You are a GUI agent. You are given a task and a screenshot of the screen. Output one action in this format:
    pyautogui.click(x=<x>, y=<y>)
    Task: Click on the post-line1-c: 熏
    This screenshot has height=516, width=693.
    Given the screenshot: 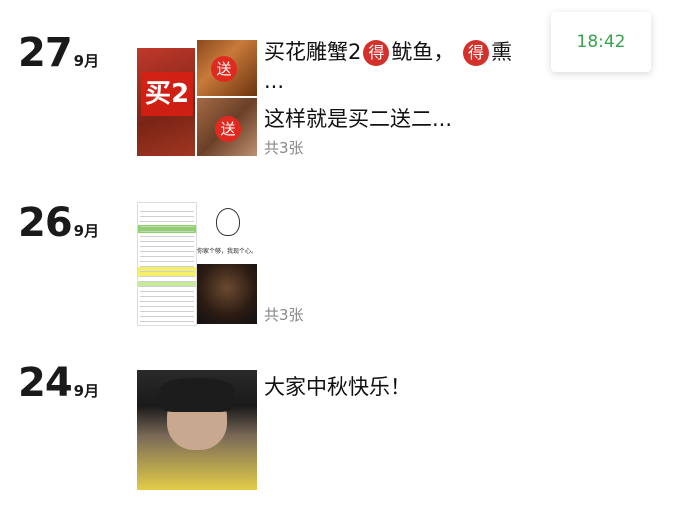 What is the action you would take?
    pyautogui.click(x=502, y=52)
    